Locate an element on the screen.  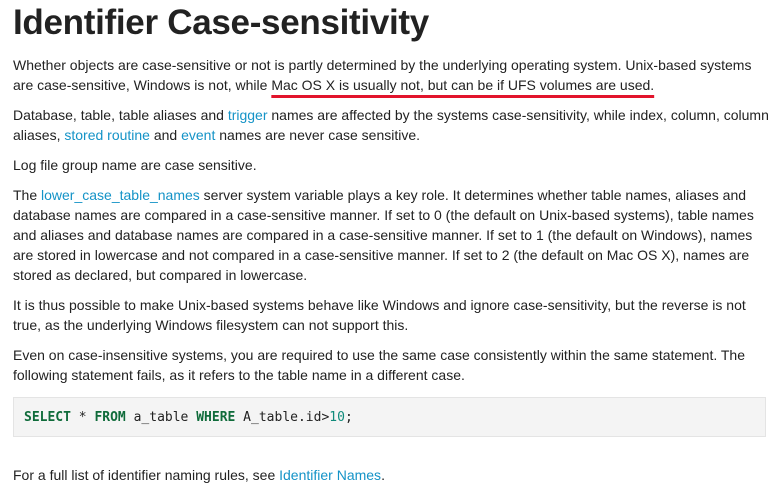
code-text: * is located at coordinates (82, 417).